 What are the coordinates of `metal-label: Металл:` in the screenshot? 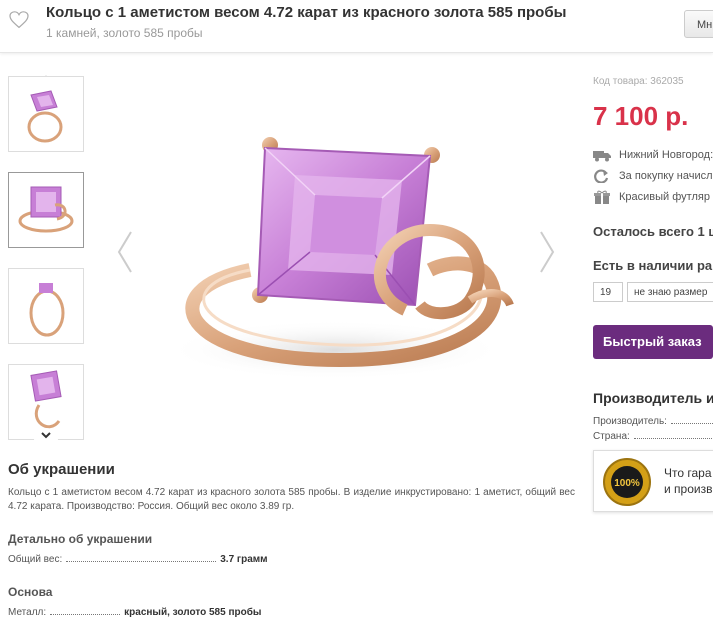 It's located at (27, 612).